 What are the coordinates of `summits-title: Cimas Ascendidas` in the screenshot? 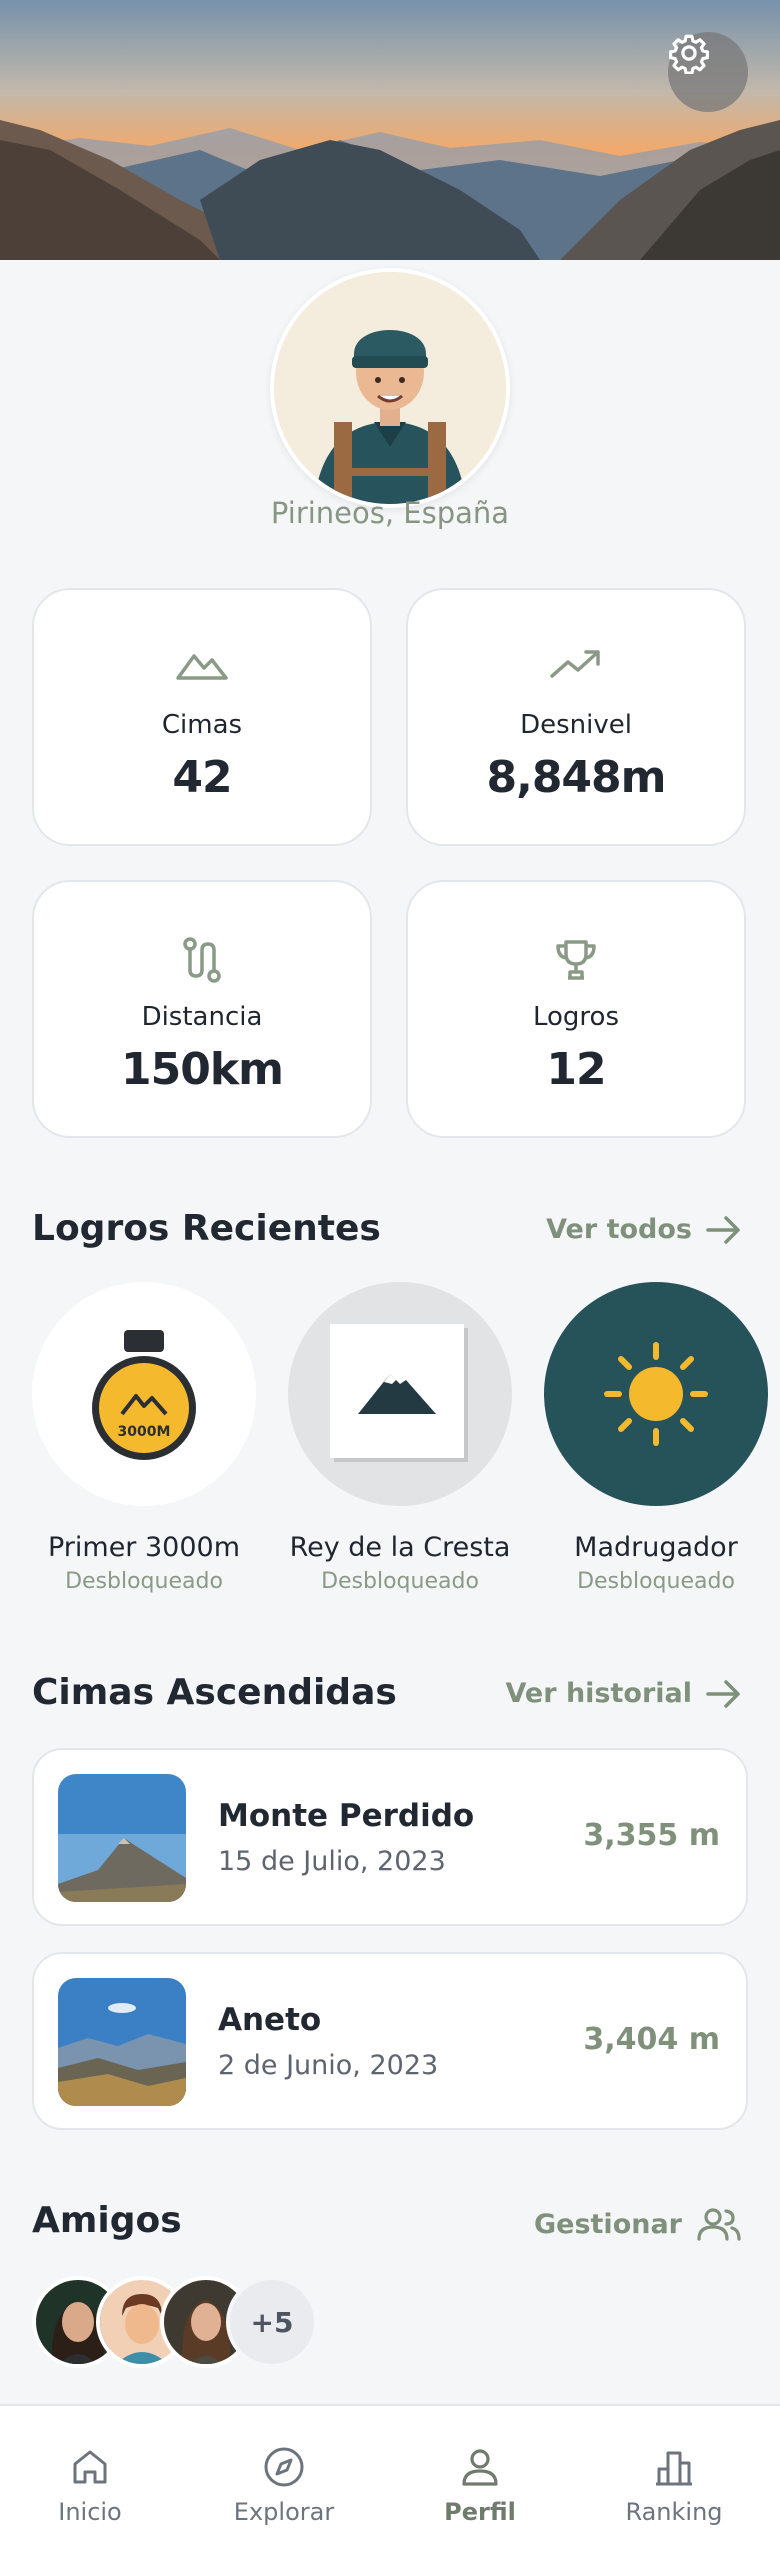 It's located at (214, 1692).